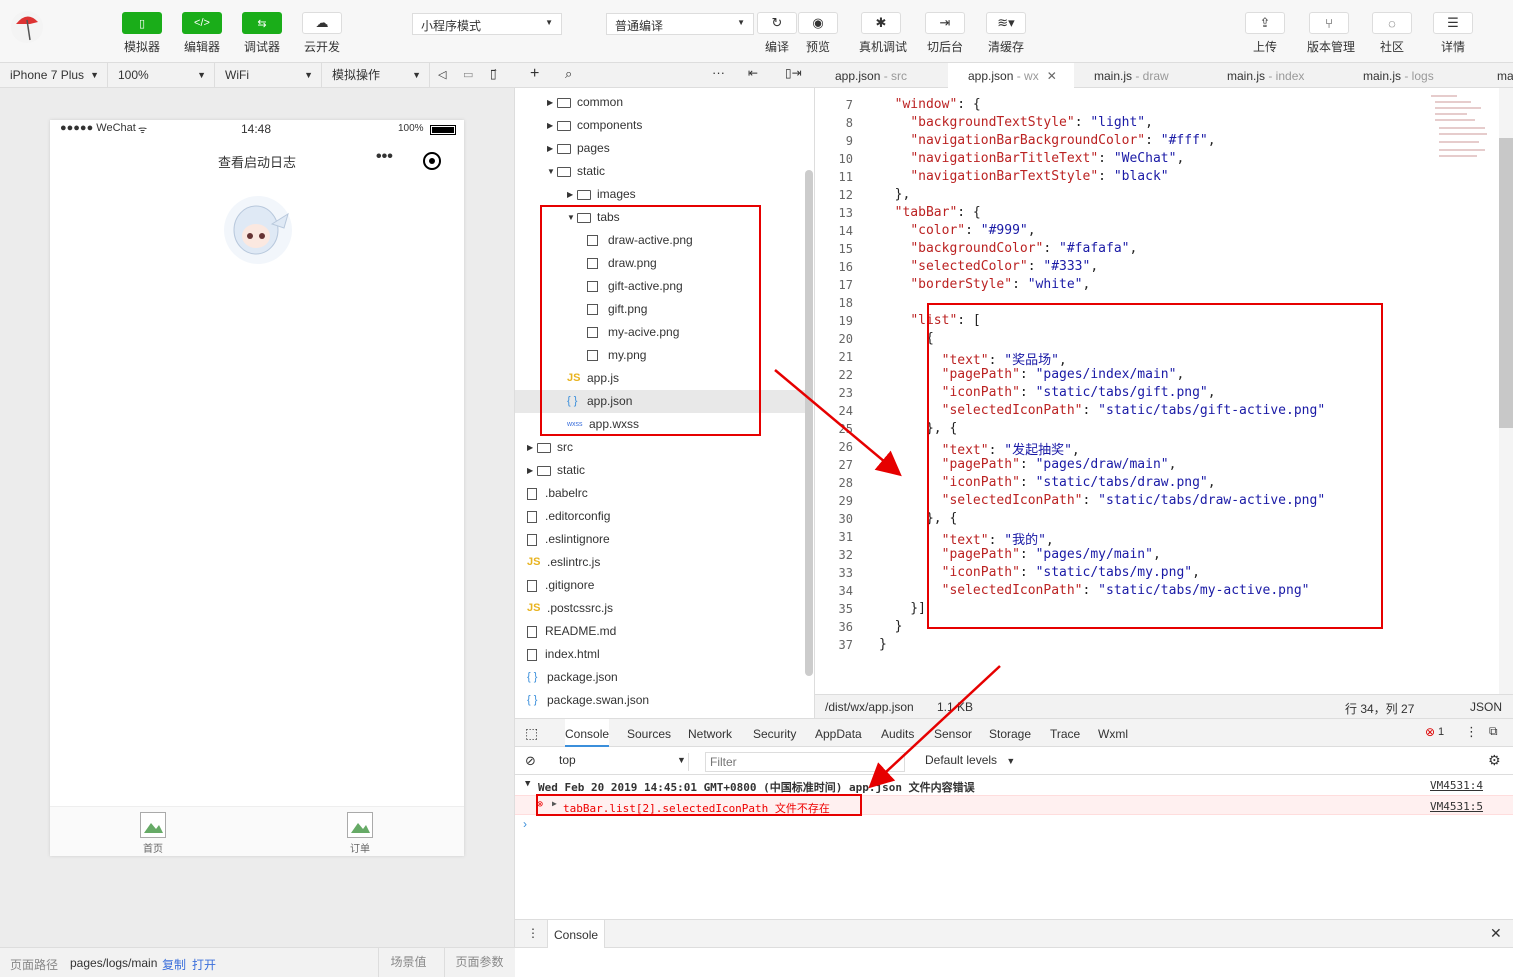 This screenshot has height=977, width=1513. What do you see at coordinates (1456, 785) in the screenshot?
I see `log-source-link: VM4531:4` at bounding box center [1456, 785].